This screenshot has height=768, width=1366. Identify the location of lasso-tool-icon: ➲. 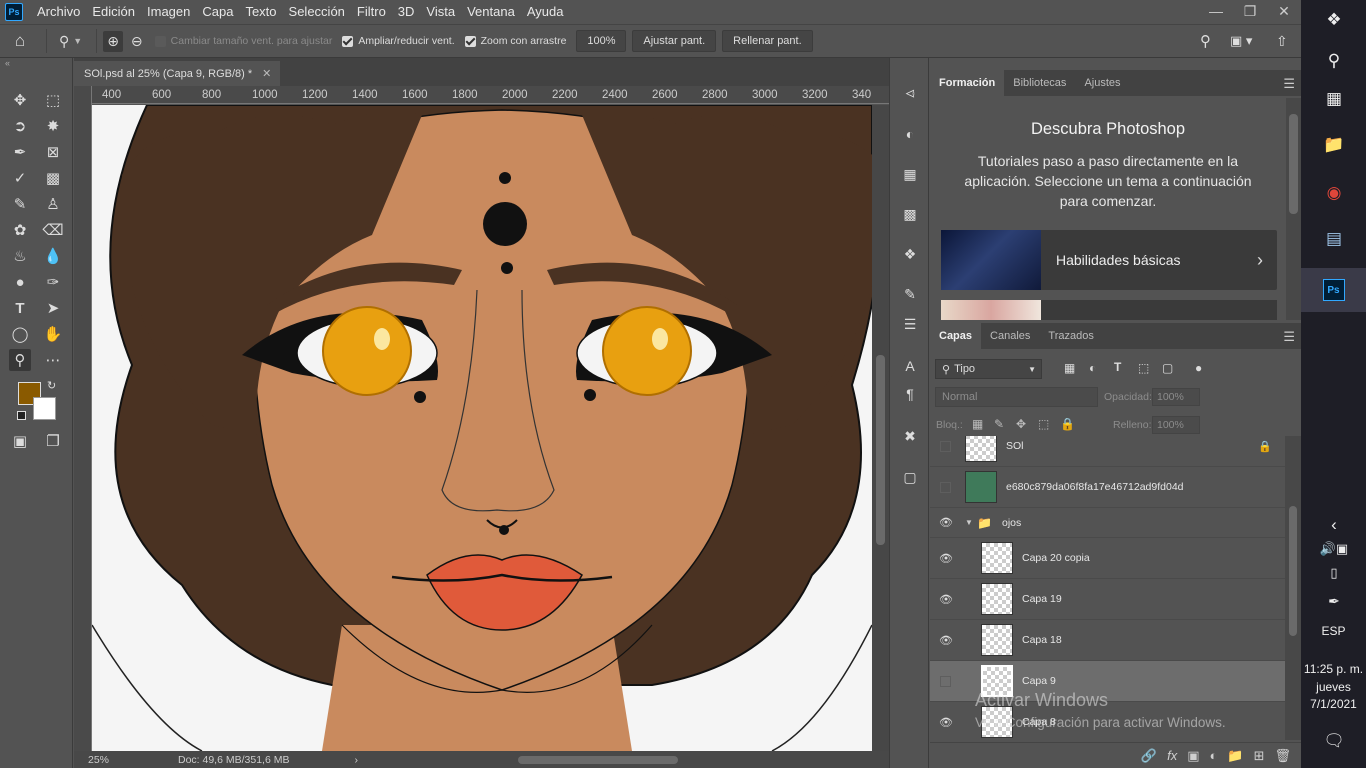
(20, 126).